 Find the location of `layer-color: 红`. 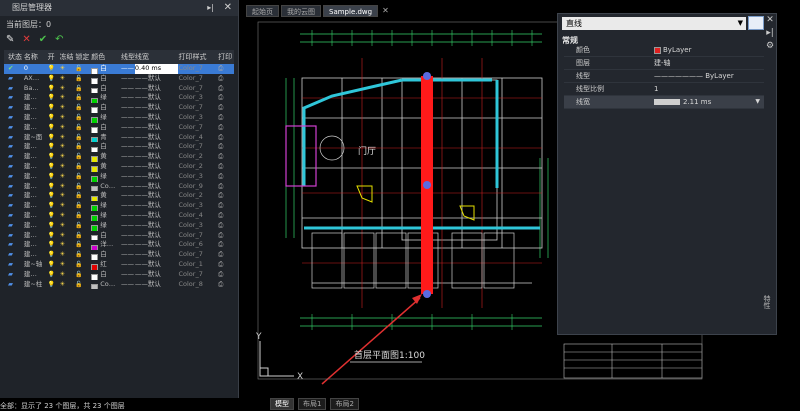

layer-color: 红 is located at coordinates (106, 265).